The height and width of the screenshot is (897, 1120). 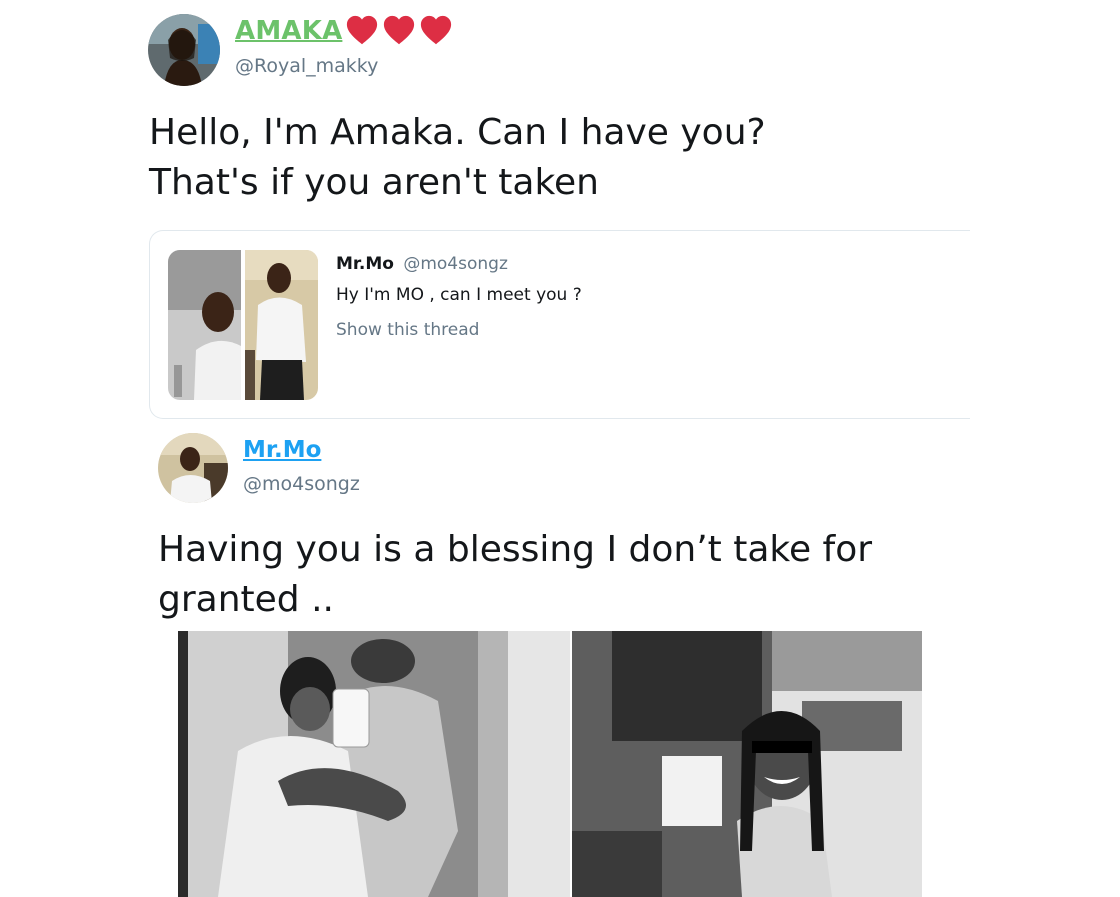 What do you see at coordinates (365, 264) in the screenshot?
I see `quoted-tweet-display-name: Mr.Mo` at bounding box center [365, 264].